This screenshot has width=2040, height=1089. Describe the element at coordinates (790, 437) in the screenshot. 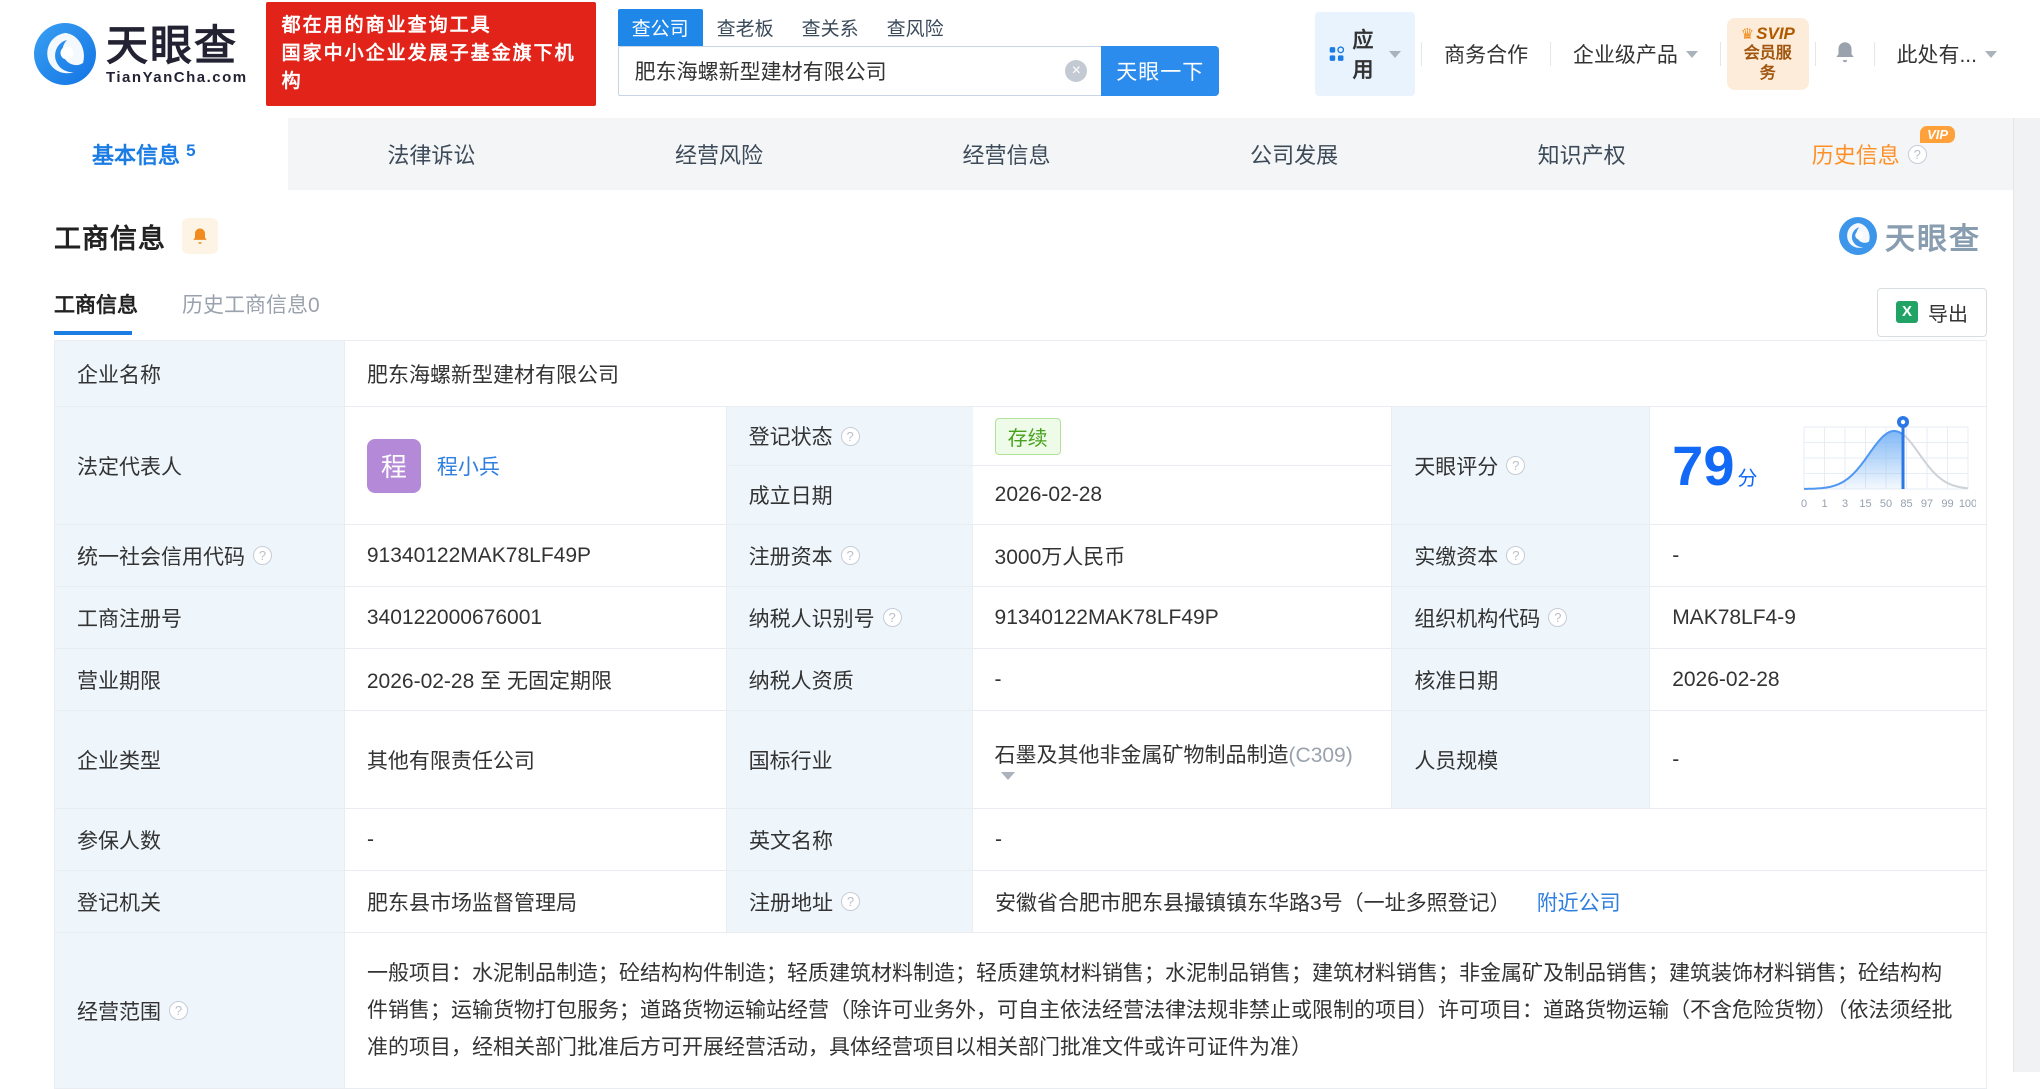

I see `reg-status-label: 登记状态` at that location.